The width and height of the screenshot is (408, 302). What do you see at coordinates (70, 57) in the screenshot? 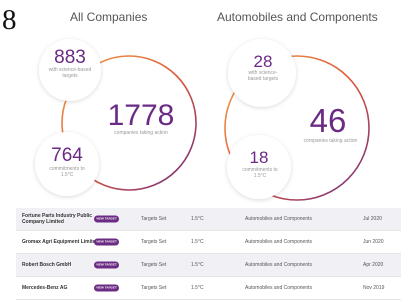
I see `left-science-targets-number: 883` at bounding box center [70, 57].